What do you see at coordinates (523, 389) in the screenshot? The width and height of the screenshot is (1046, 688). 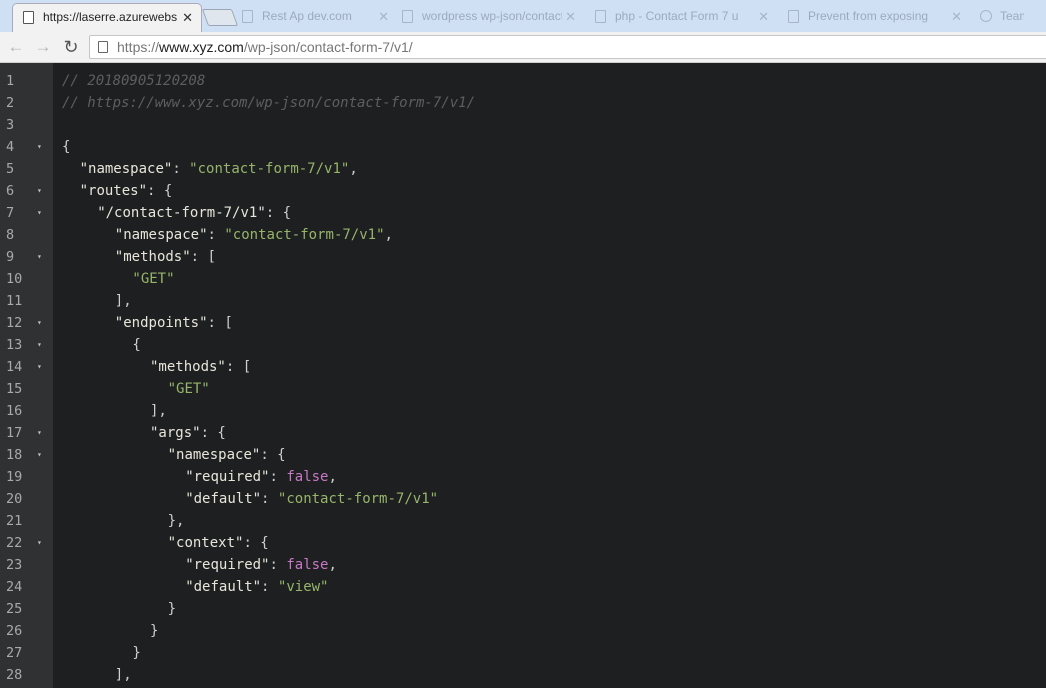 I see `code-line: 15 "GET"` at bounding box center [523, 389].